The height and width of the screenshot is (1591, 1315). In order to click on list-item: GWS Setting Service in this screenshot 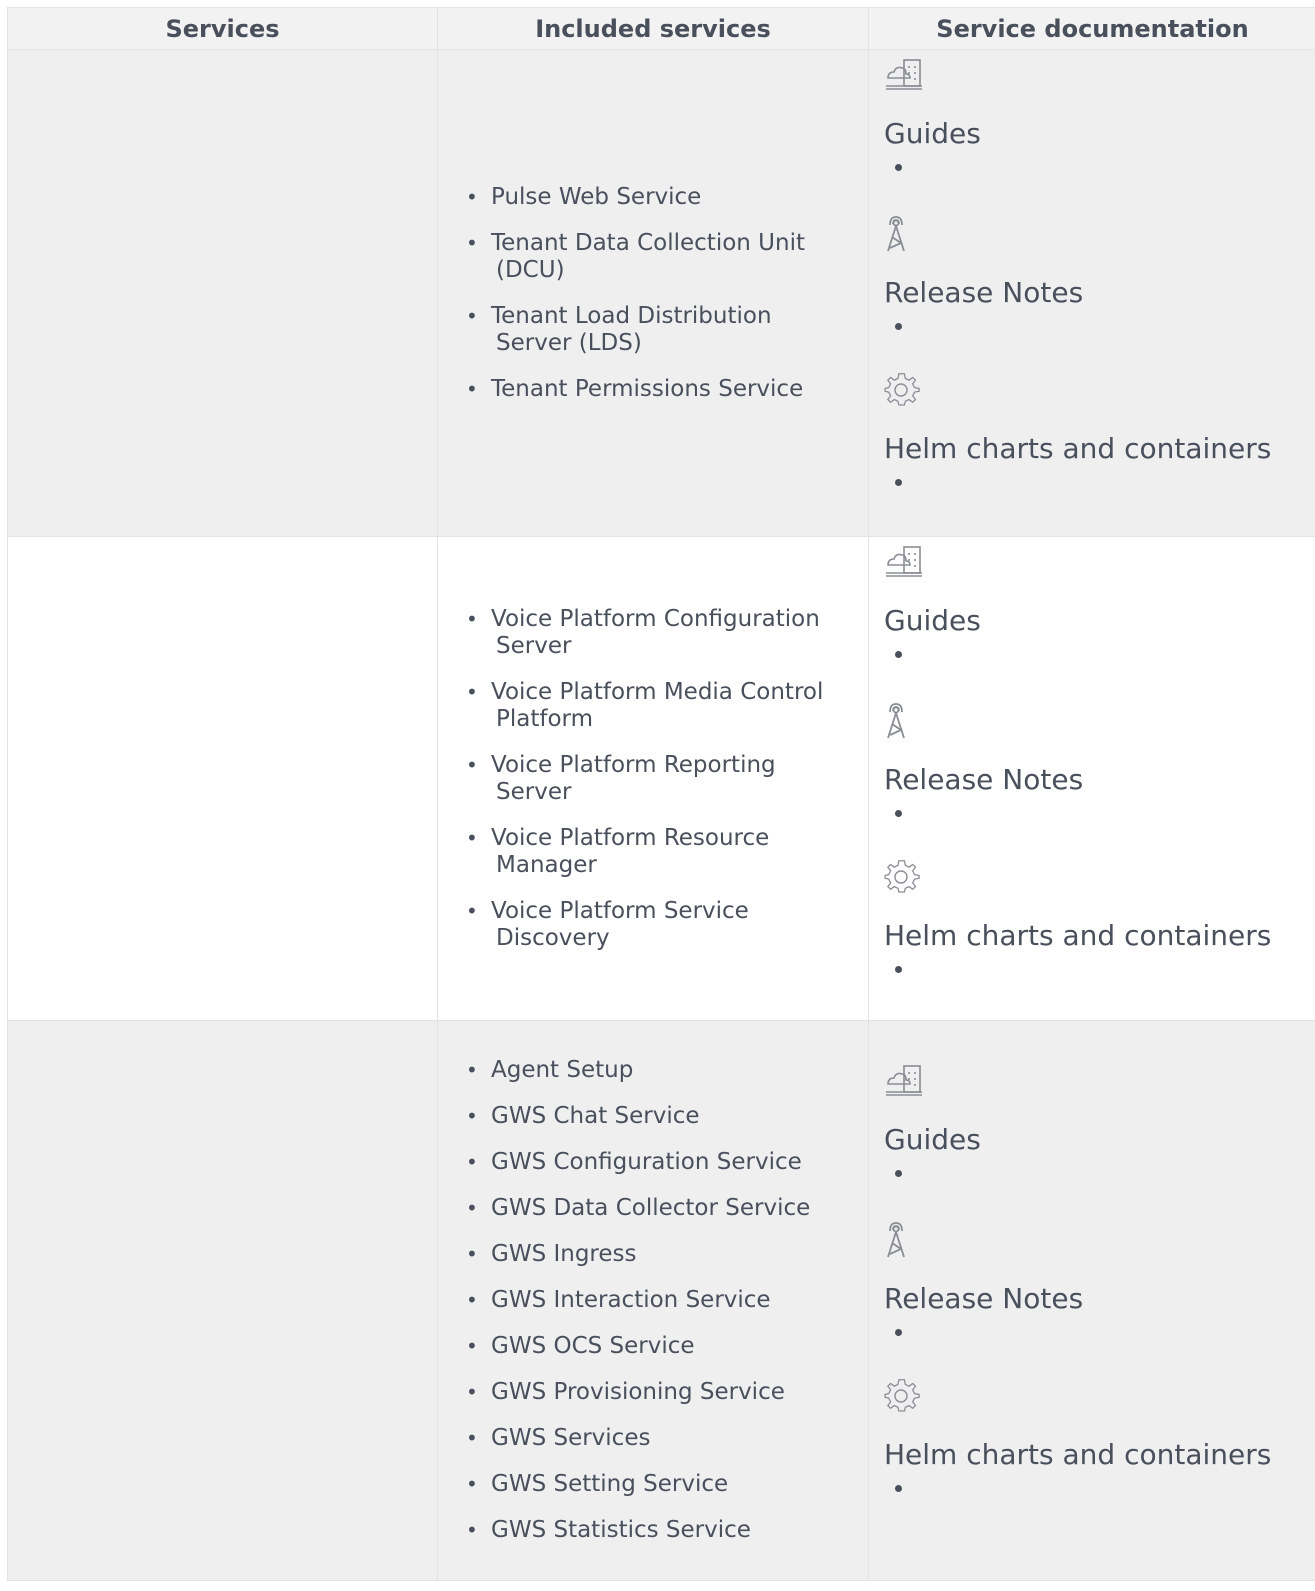, I will do `click(667, 1484)`.